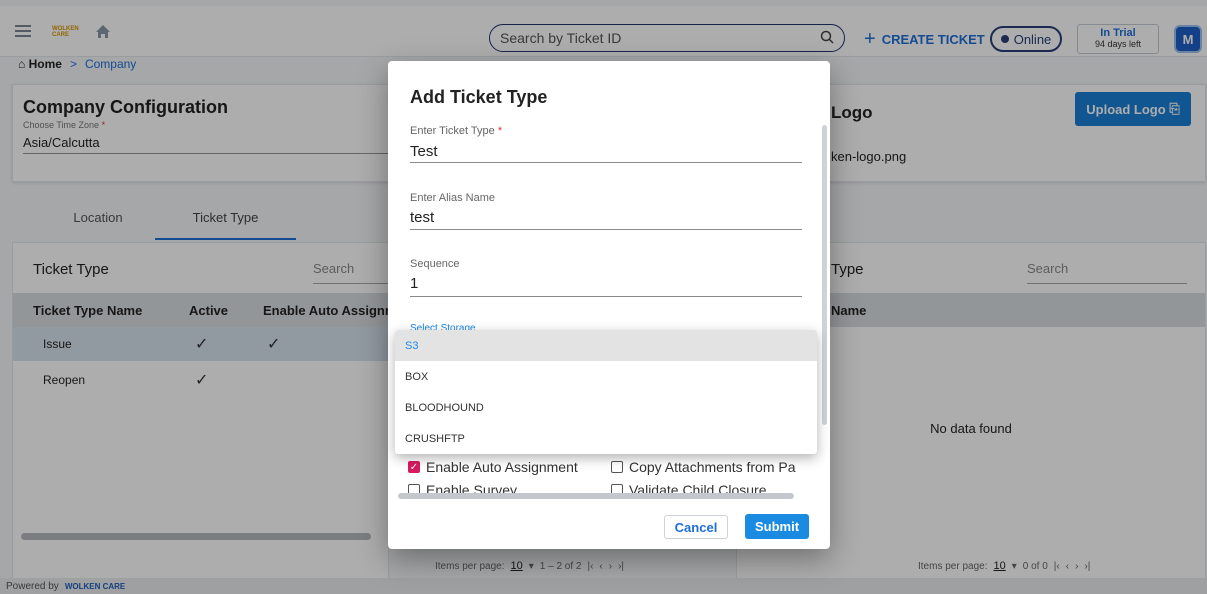 The image size is (1207, 594). I want to click on copy-attachments-checkbox: Copy Attachments from Pa, so click(703, 467).